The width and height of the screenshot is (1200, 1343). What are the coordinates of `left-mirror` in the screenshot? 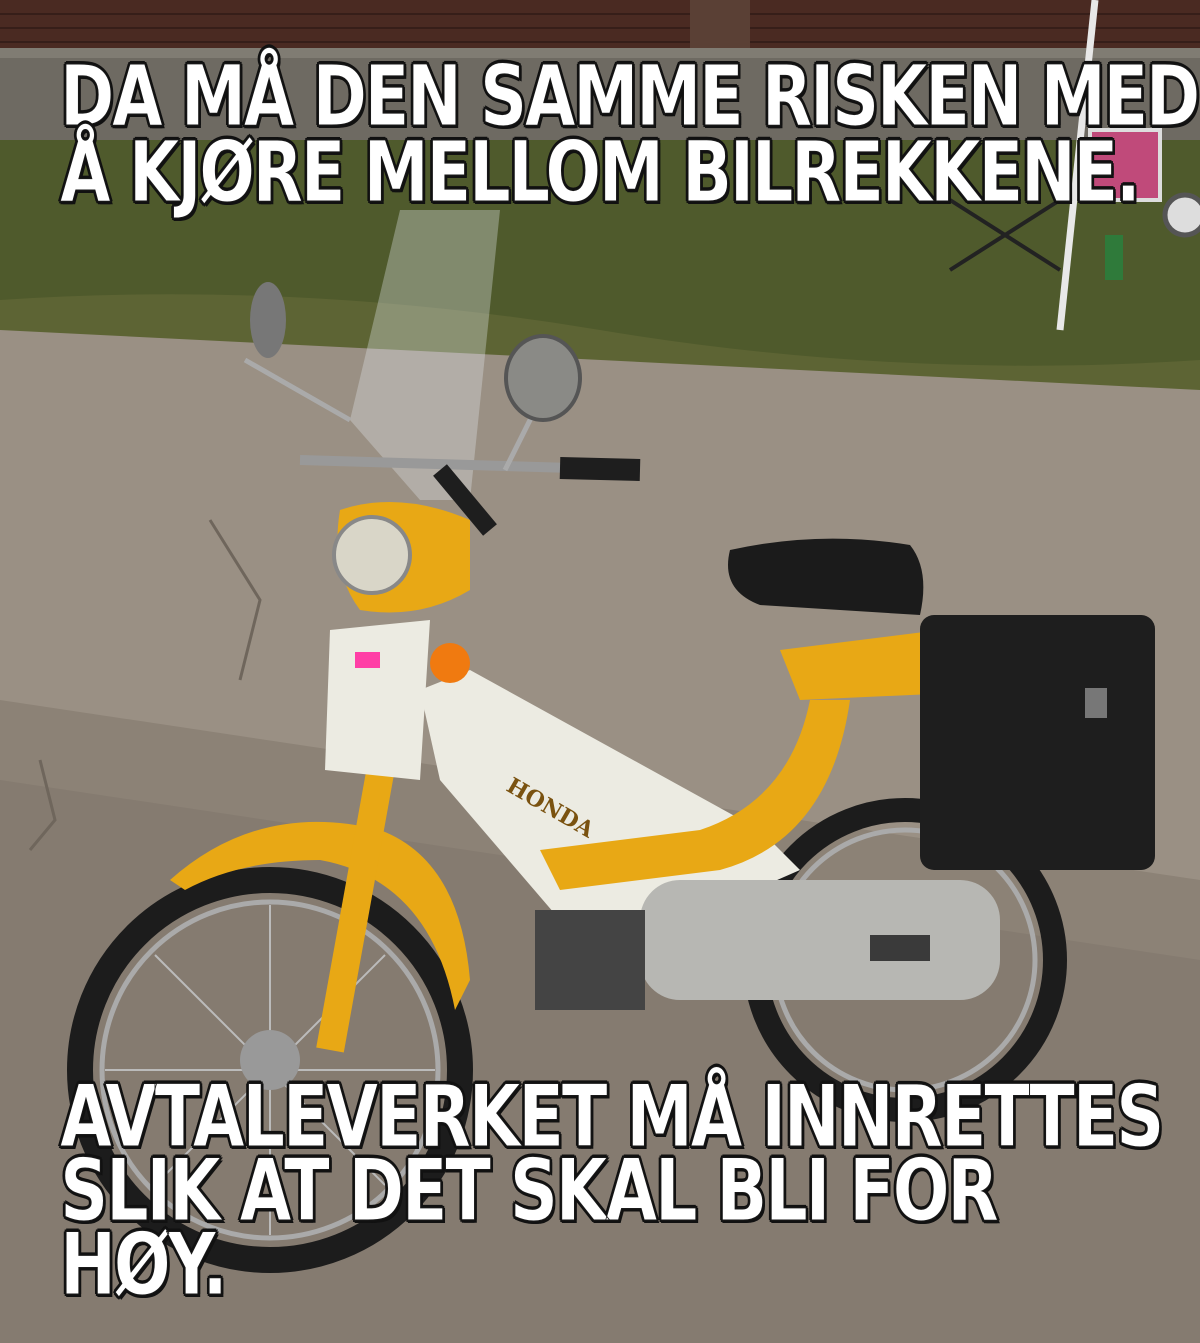 It's located at (268, 320).